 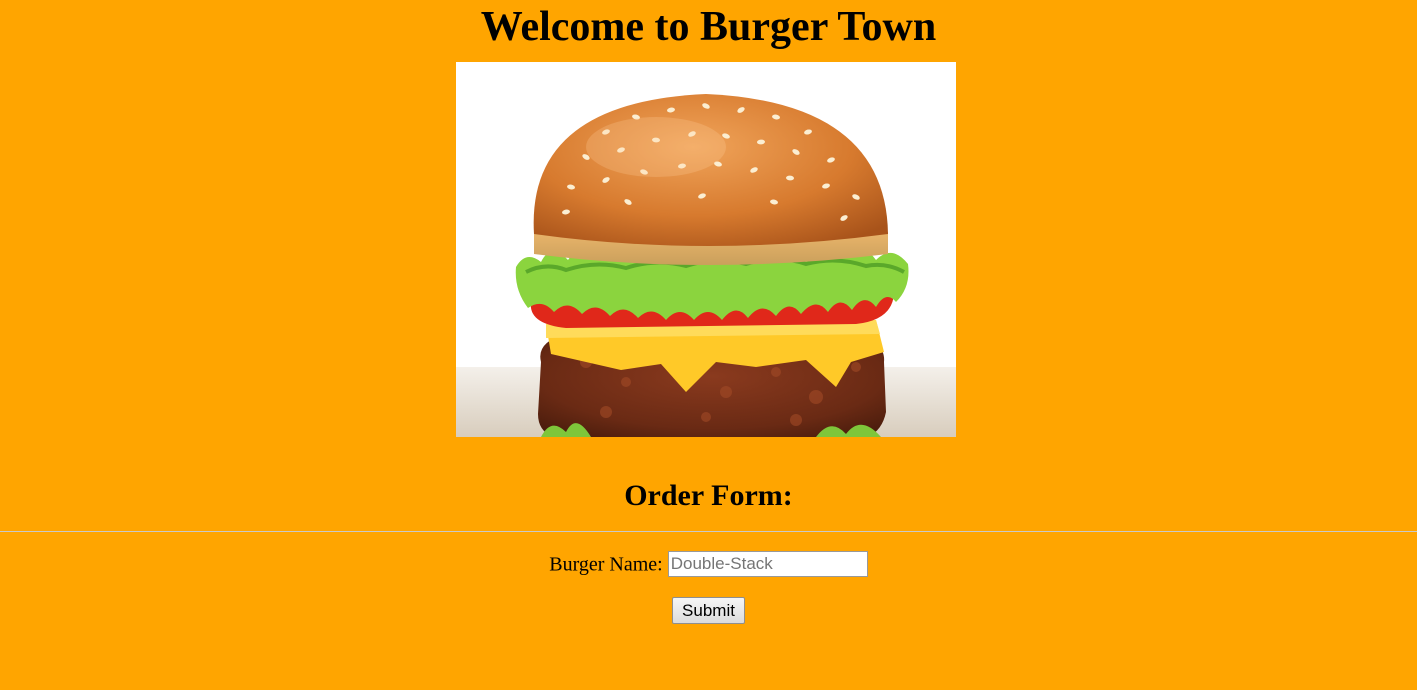 What do you see at coordinates (767, 564) in the screenshot?
I see `burger-name-input` at bounding box center [767, 564].